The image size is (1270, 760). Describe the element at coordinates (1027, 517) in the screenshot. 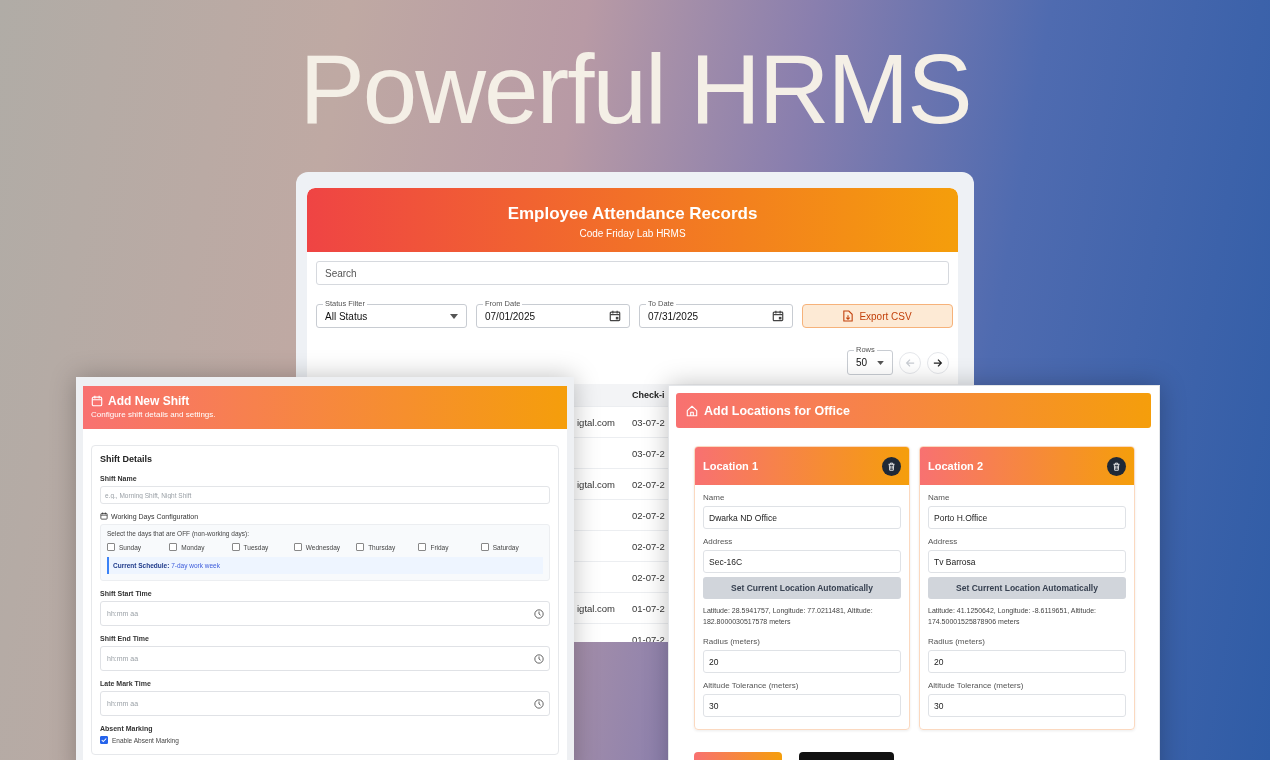

I see `text-field: Porto H.Office` at that location.